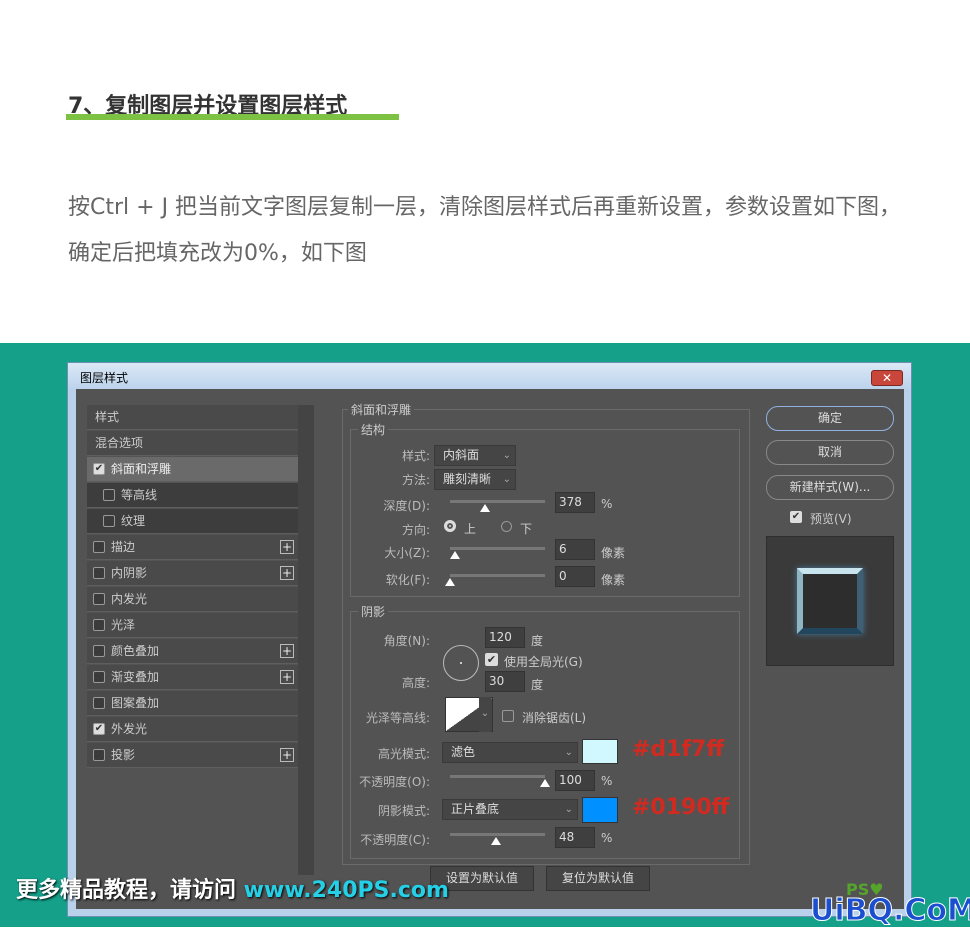 This screenshot has height=928, width=970. Describe the element at coordinates (830, 601) in the screenshot. I see `preview-shape` at that location.